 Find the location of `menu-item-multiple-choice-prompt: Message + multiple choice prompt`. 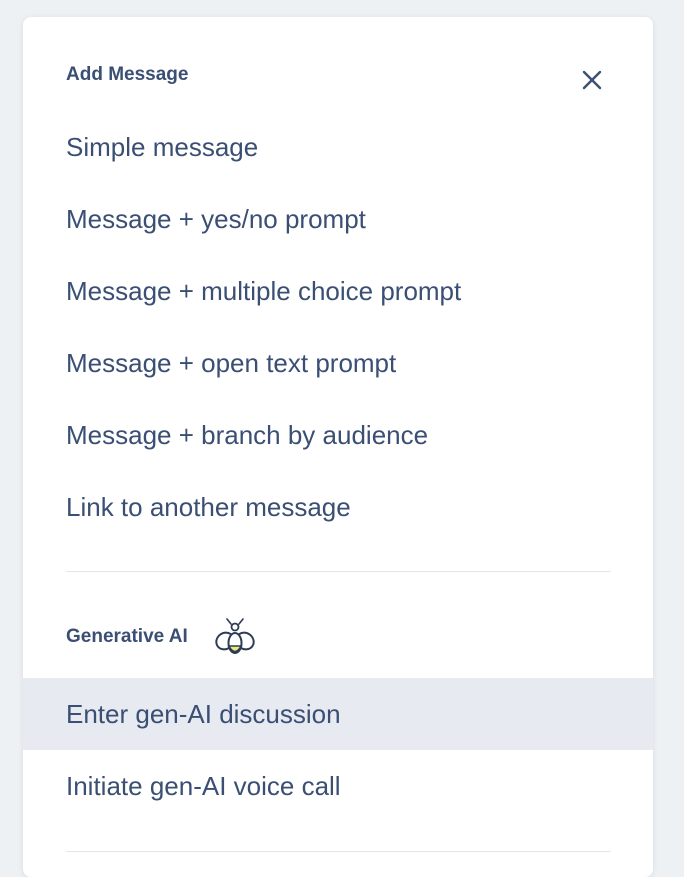

menu-item-multiple-choice-prompt: Message + multiple choice prompt is located at coordinates (338, 291).